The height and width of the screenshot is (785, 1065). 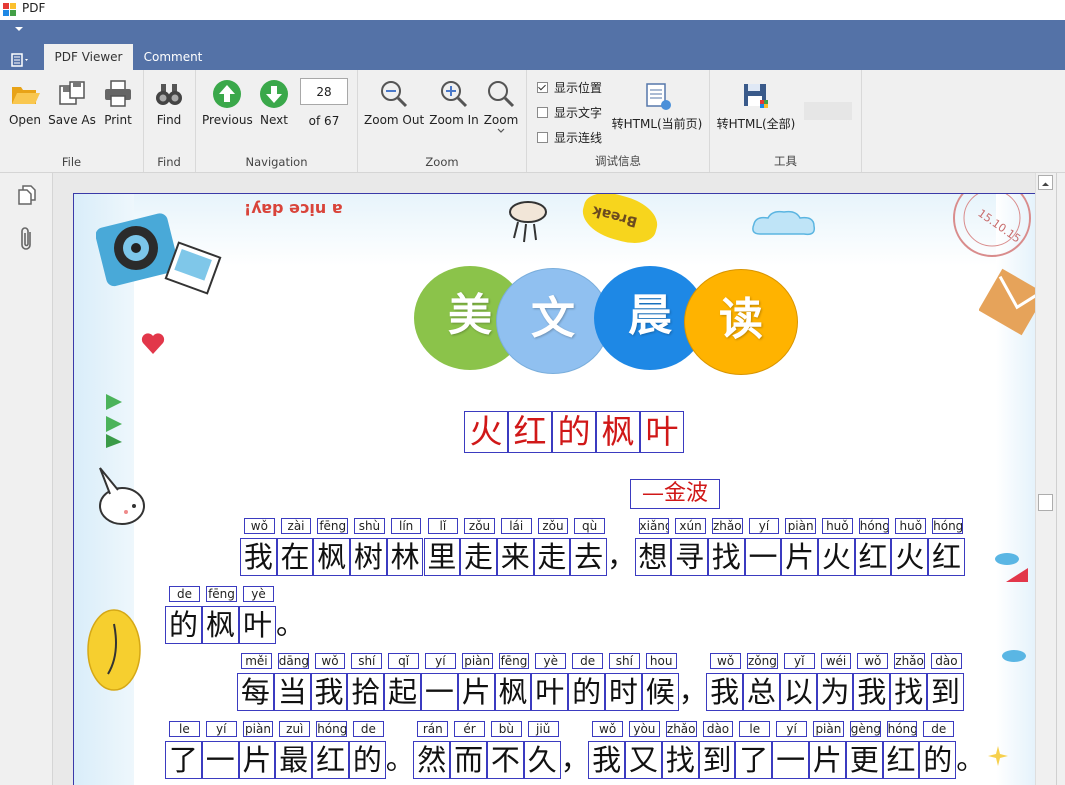 I want to click on pinyin-label: qǐ, so click(x=403, y=661).